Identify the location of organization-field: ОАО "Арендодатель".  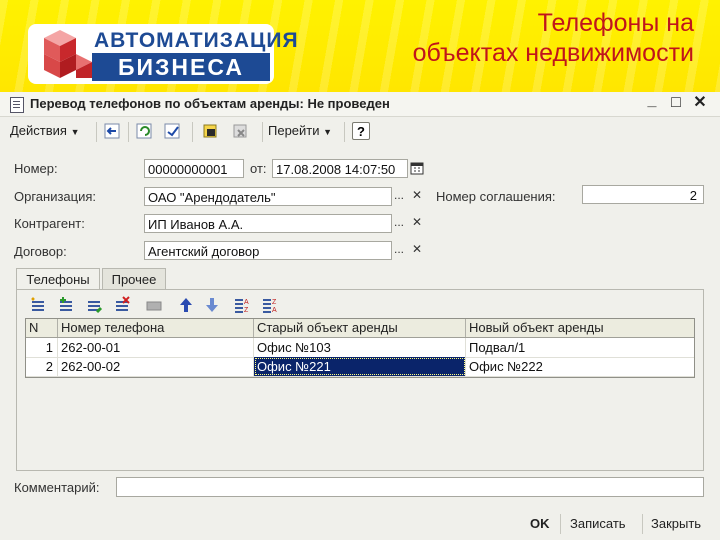
(268, 196).